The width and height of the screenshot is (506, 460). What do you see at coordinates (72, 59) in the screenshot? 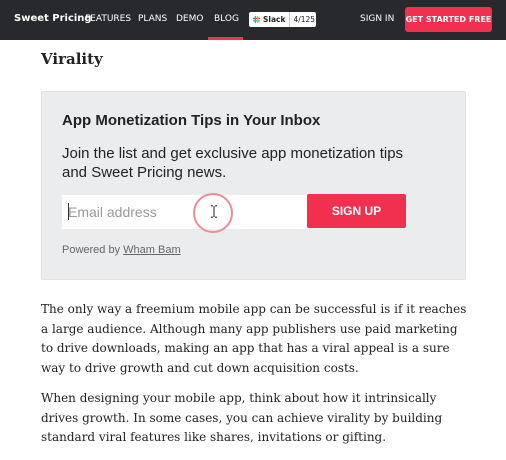
I see `section-heading: Virality` at bounding box center [72, 59].